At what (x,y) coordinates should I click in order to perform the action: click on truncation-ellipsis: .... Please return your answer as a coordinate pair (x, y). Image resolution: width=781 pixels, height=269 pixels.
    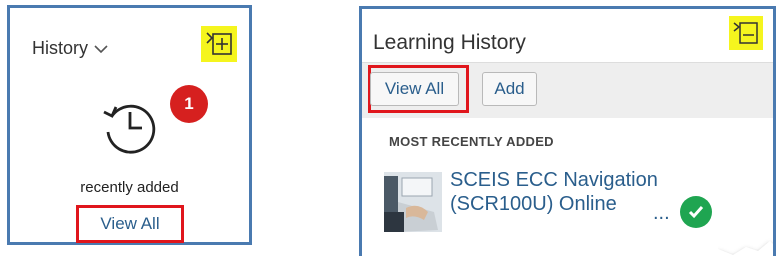
    Looking at the image, I should click on (661, 213).